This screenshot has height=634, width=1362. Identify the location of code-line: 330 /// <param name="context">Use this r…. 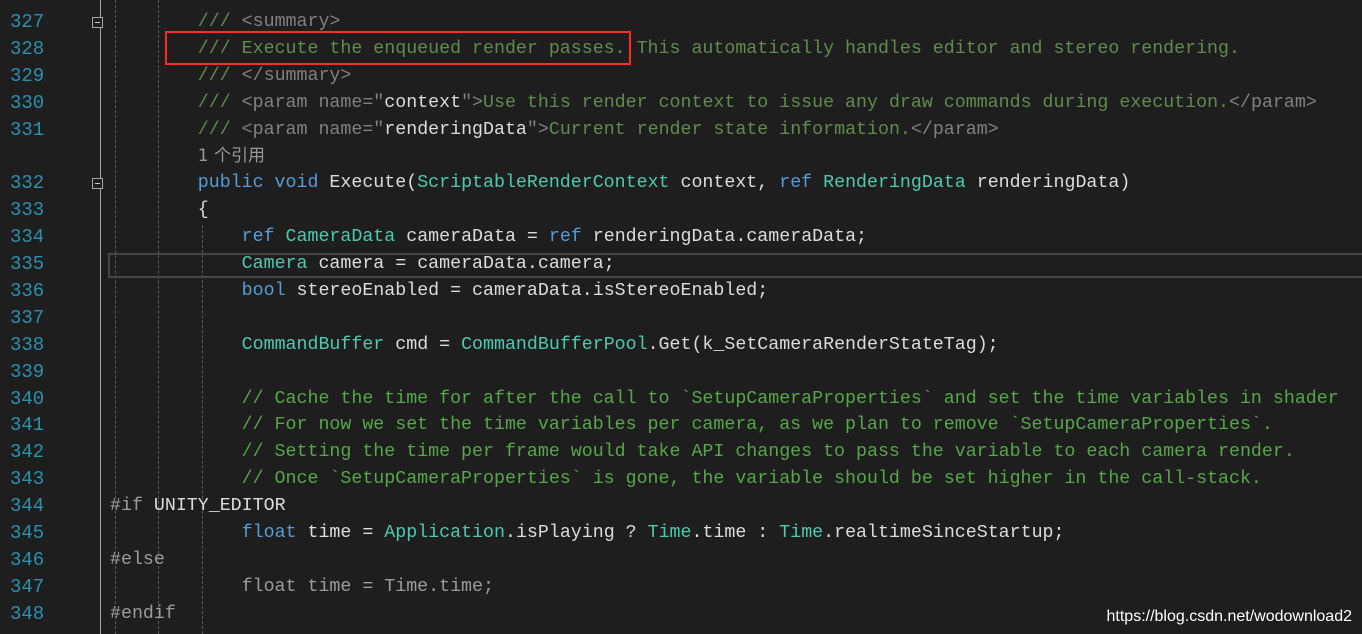
(681, 103).